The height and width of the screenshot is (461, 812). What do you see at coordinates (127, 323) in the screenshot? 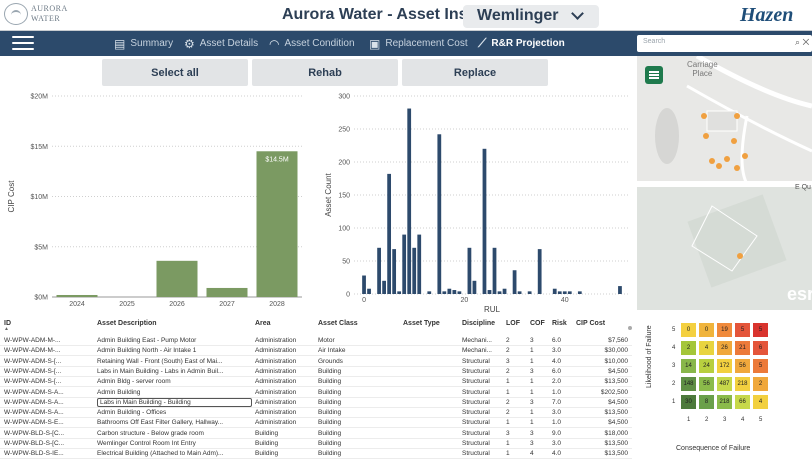
I see `column-header: Asset Description` at bounding box center [127, 323].